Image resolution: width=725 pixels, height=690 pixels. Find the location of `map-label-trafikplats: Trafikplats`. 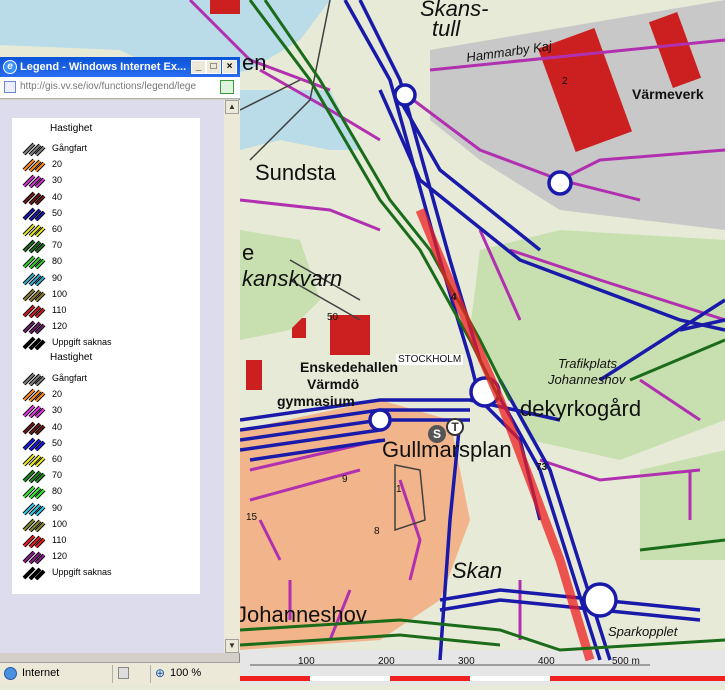

map-label-trafikplats: Trafikplats is located at coordinates (587, 363).